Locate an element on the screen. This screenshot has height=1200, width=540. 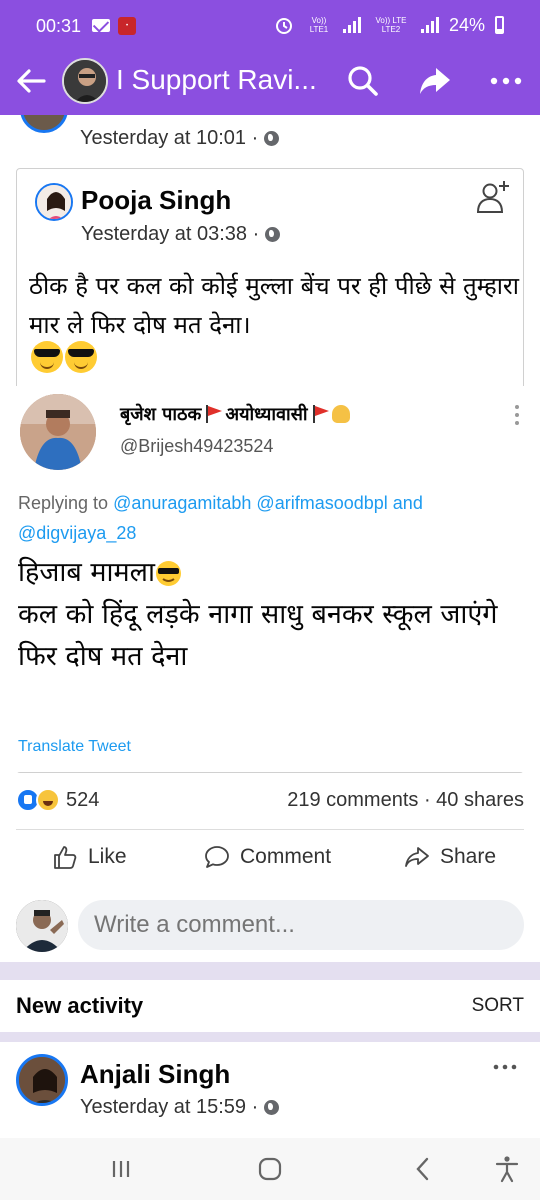
like-icon is located at coordinates (65, 857).